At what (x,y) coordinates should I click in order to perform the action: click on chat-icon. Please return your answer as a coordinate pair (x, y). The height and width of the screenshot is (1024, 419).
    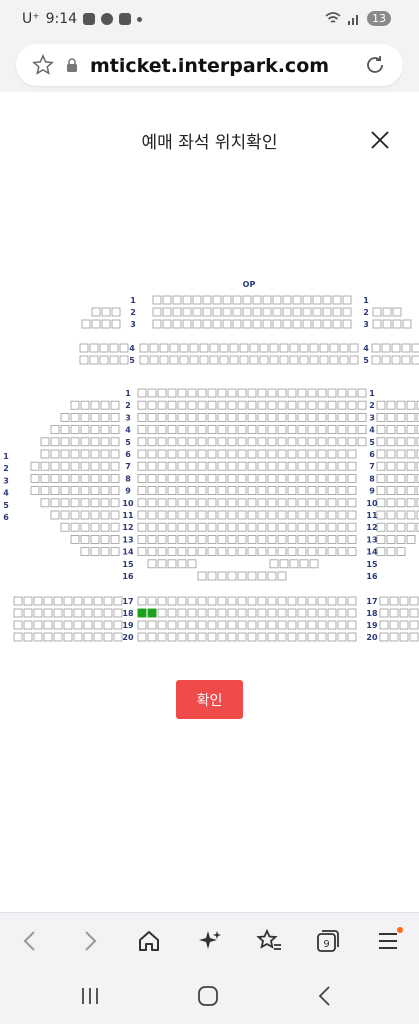
    Looking at the image, I should click on (107, 19).